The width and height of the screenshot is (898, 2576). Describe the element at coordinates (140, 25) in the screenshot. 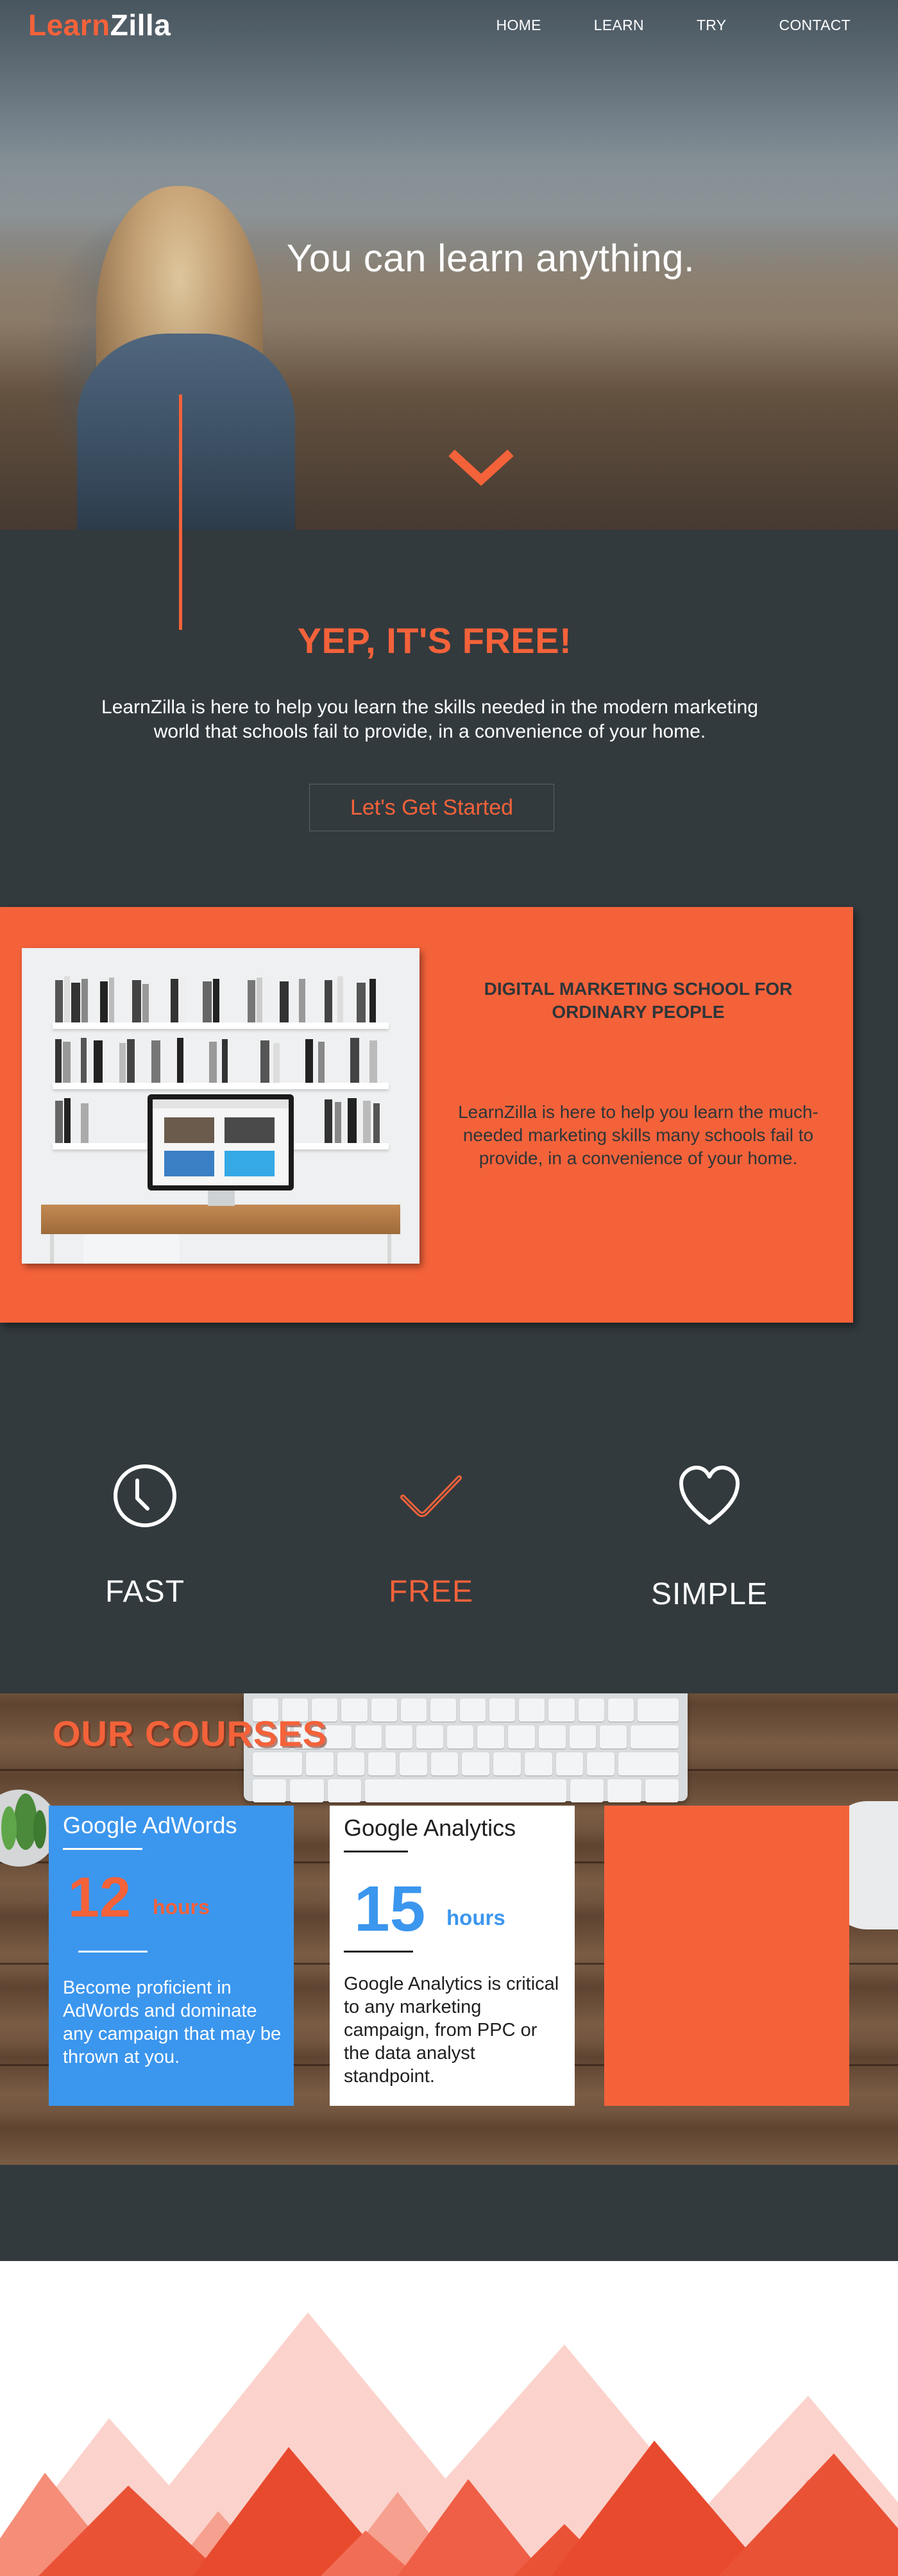

I see `logo-zilla: Zilla` at that location.